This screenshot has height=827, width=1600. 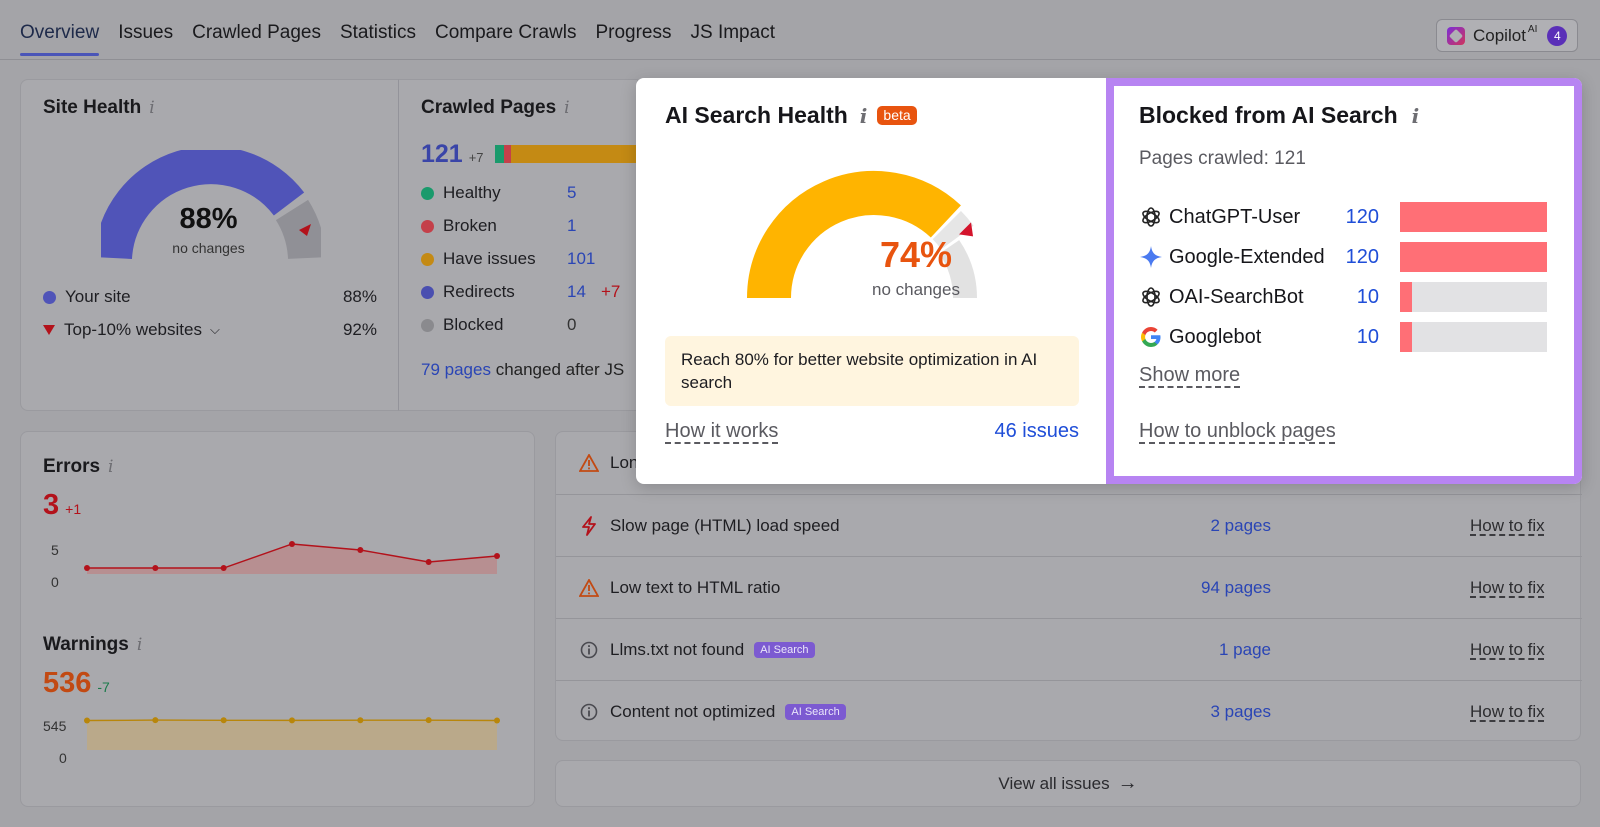 I want to click on site-health-title: Site Health, so click(x=92, y=107).